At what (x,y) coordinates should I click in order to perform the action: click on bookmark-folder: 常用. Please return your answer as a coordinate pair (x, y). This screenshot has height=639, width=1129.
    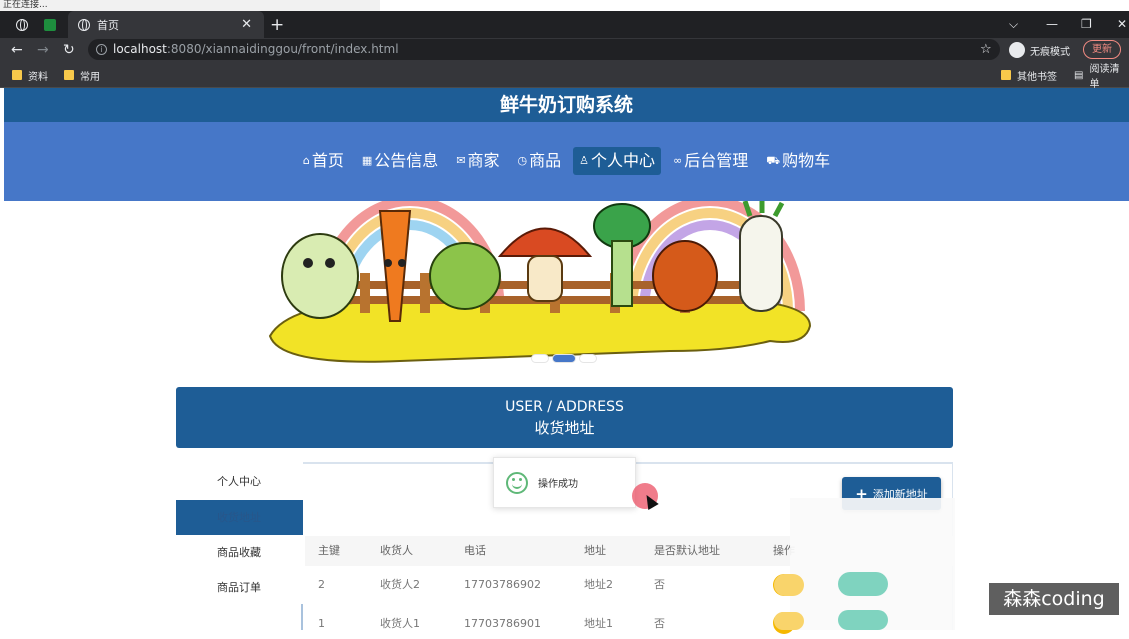
    Looking at the image, I should click on (82, 75).